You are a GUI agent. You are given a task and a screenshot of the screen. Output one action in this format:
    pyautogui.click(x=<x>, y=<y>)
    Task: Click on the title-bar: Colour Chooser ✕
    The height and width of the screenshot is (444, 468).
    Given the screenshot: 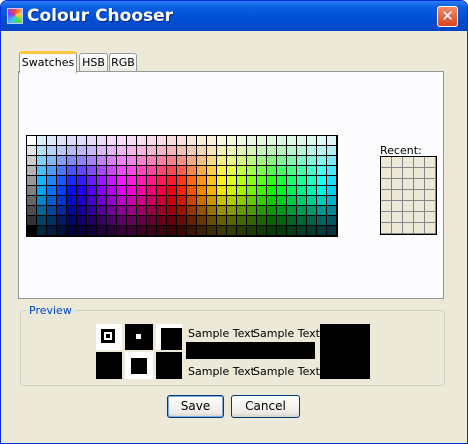 What is the action you would take?
    pyautogui.click(x=234, y=16)
    